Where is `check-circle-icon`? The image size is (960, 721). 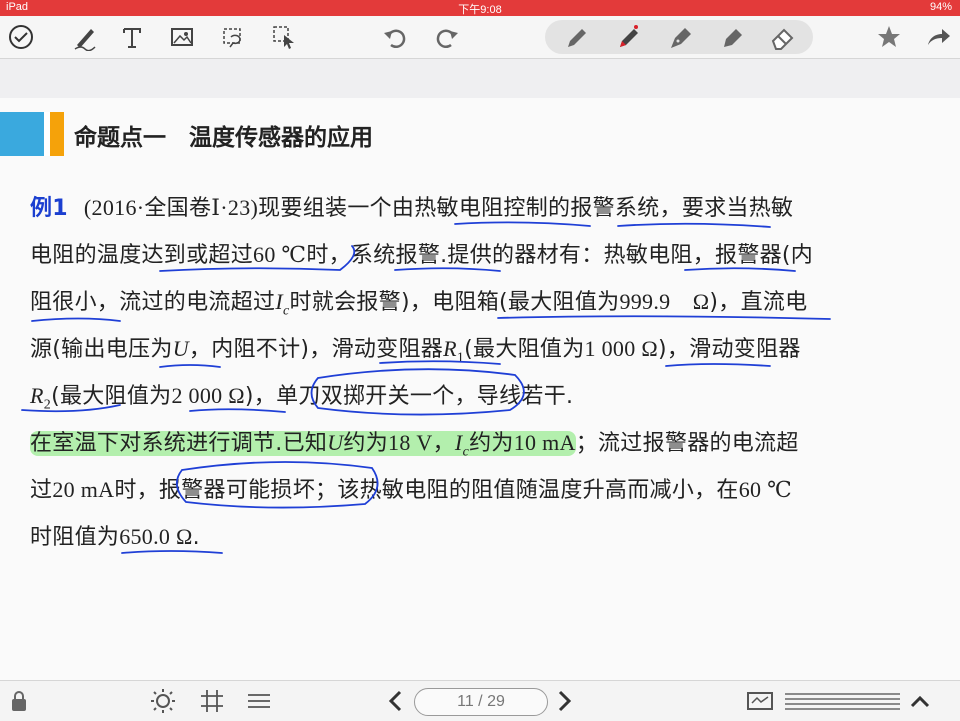
check-circle-icon is located at coordinates (21, 37).